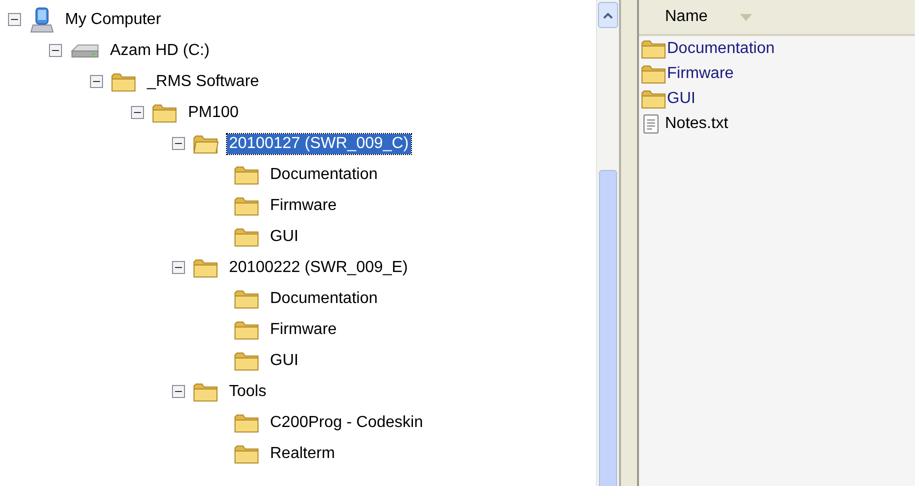 The height and width of the screenshot is (486, 915). What do you see at coordinates (681, 99) in the screenshot?
I see `file-item: GUI` at bounding box center [681, 99].